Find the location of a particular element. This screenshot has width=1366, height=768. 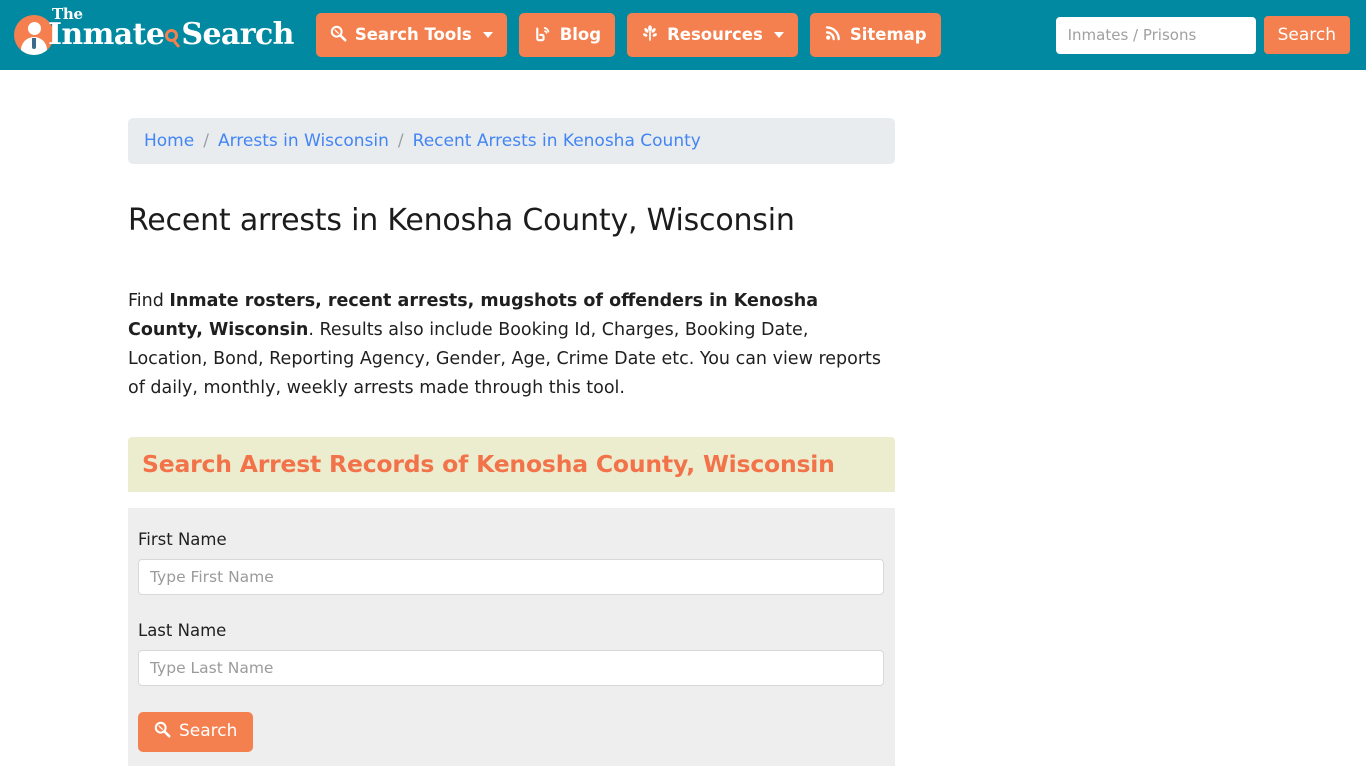

nav-sitemap-button: Sitemap is located at coordinates (875, 35).